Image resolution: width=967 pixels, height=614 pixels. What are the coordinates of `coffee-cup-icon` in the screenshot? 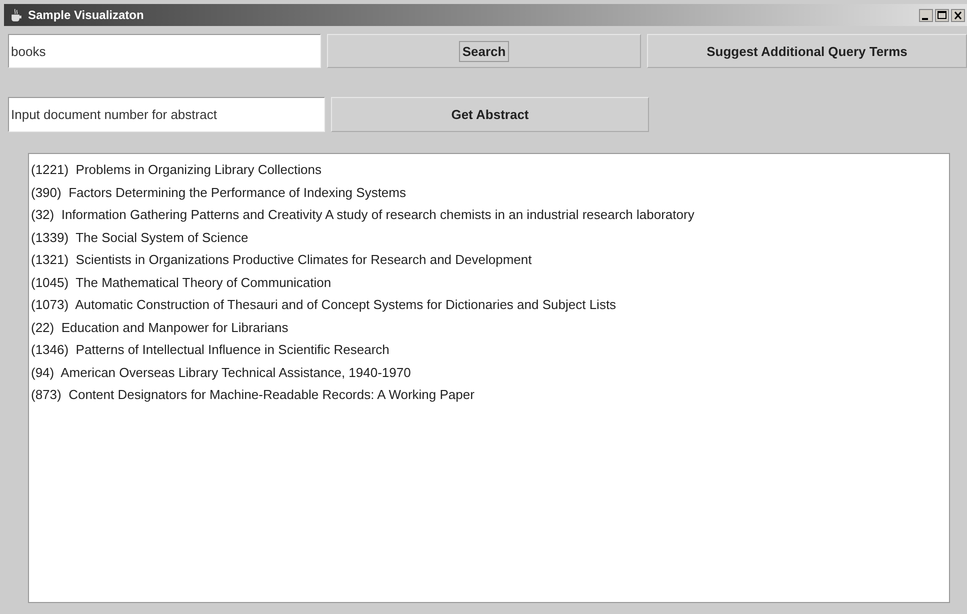 It's located at (16, 15).